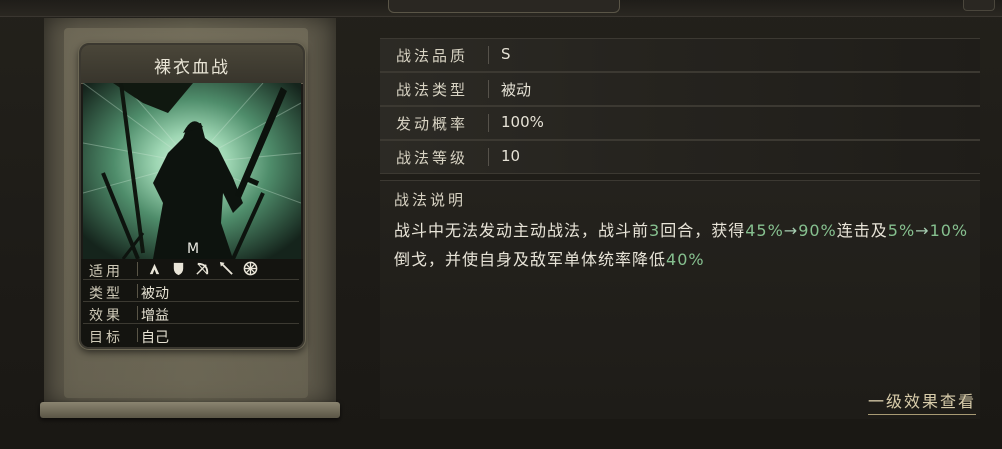 This screenshot has height=449, width=1002. I want to click on detail-row-type: 战法类型 被动, so click(680, 89).